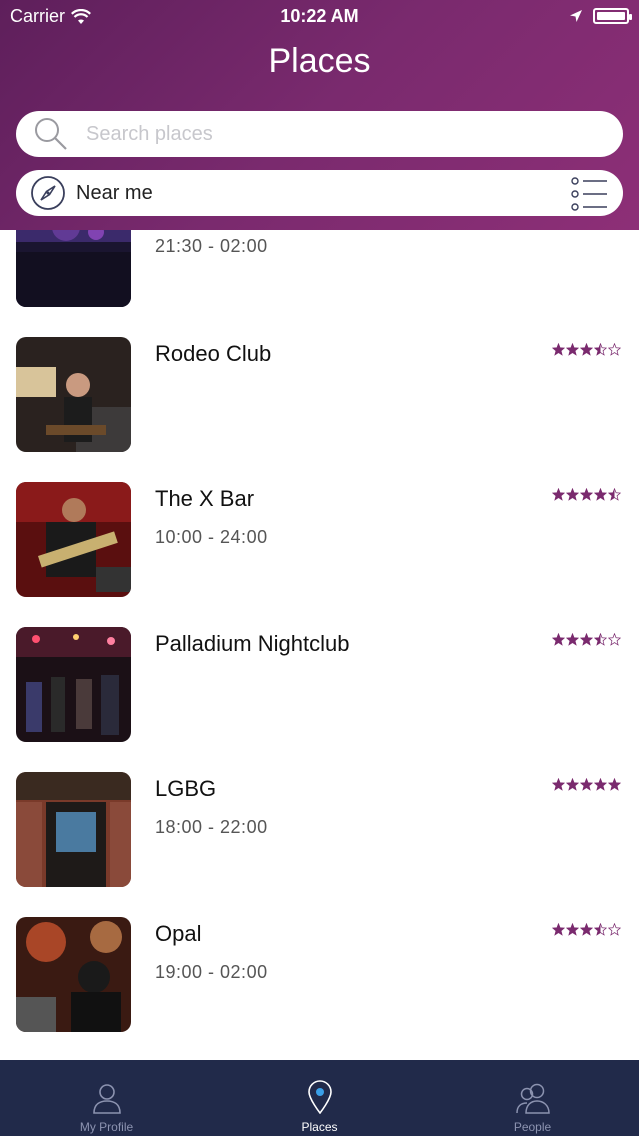  What do you see at coordinates (252, 643) in the screenshot?
I see `place-name: Palladium Nightclub` at bounding box center [252, 643].